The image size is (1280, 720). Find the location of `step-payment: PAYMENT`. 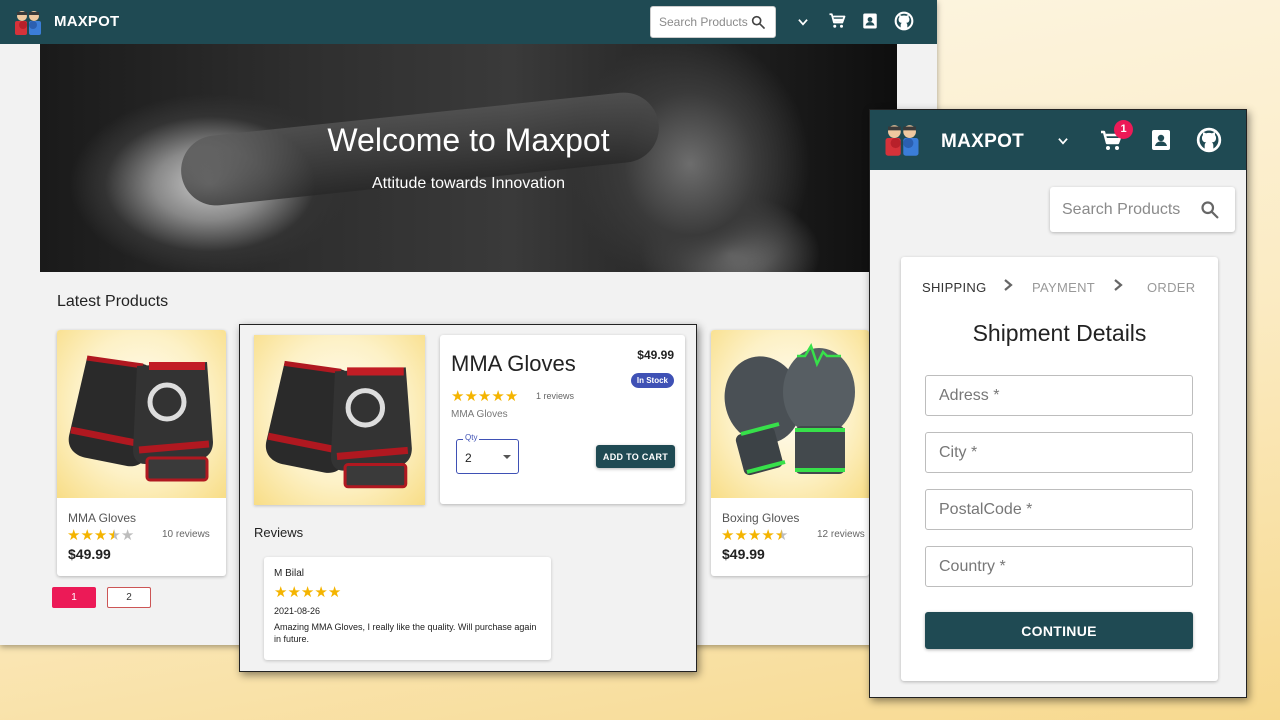

step-payment: PAYMENT is located at coordinates (1063, 287).